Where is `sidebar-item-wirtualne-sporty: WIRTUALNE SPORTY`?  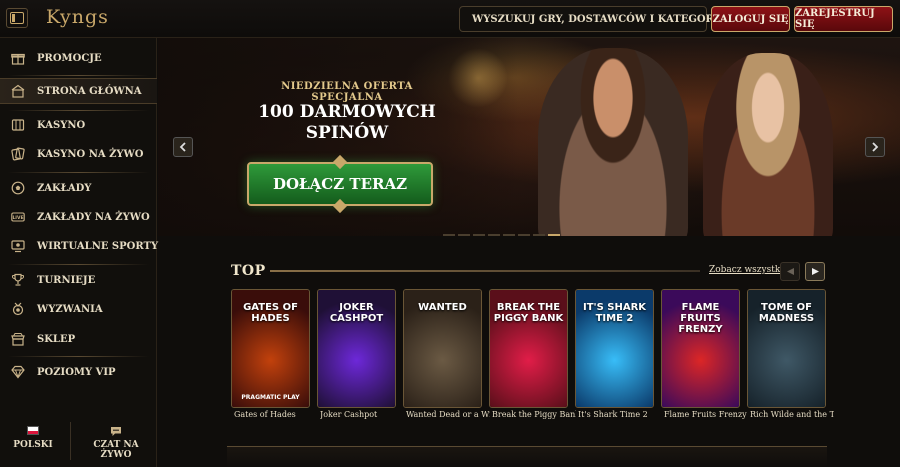 sidebar-item-wirtualne-sporty: WIRTUALNE SPORTY is located at coordinates (79, 246).